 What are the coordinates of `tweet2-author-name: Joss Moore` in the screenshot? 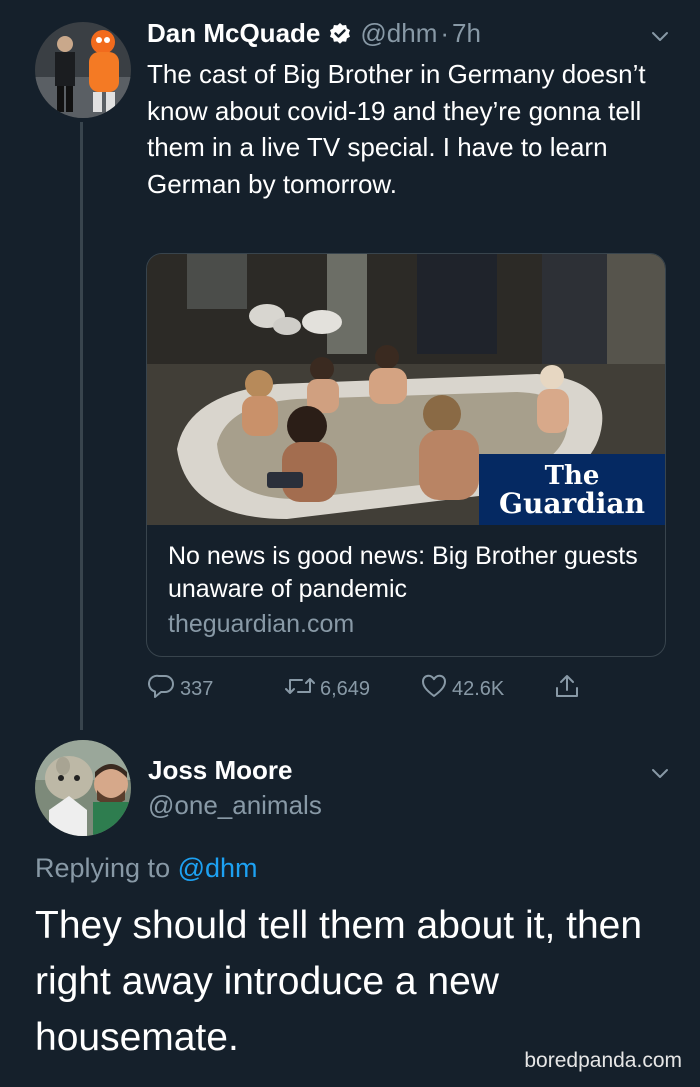 It's located at (220, 770).